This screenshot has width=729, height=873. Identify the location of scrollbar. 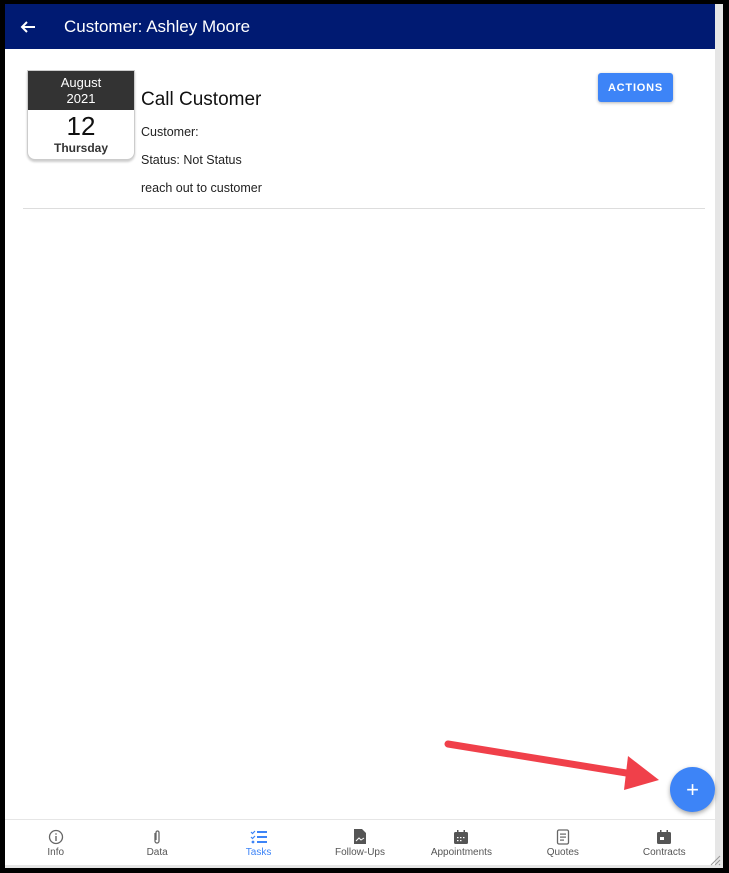
(719, 436).